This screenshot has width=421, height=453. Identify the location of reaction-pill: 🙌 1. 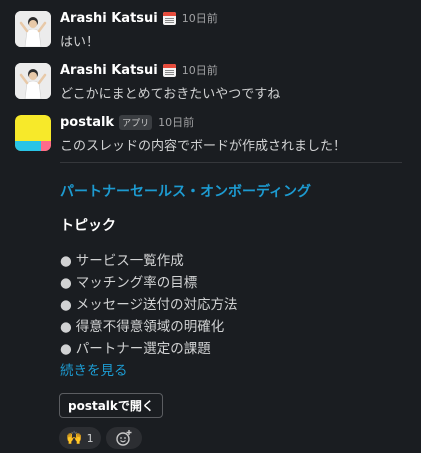
(80, 438).